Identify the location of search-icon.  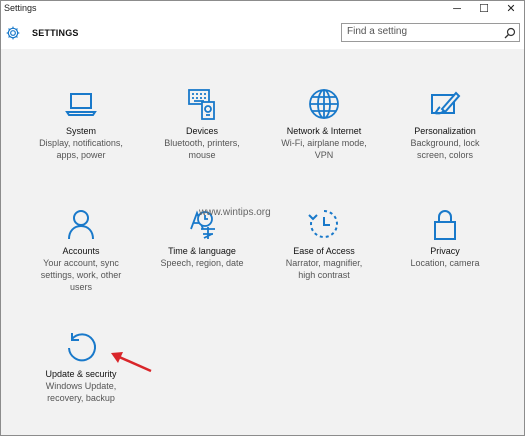
(510, 33).